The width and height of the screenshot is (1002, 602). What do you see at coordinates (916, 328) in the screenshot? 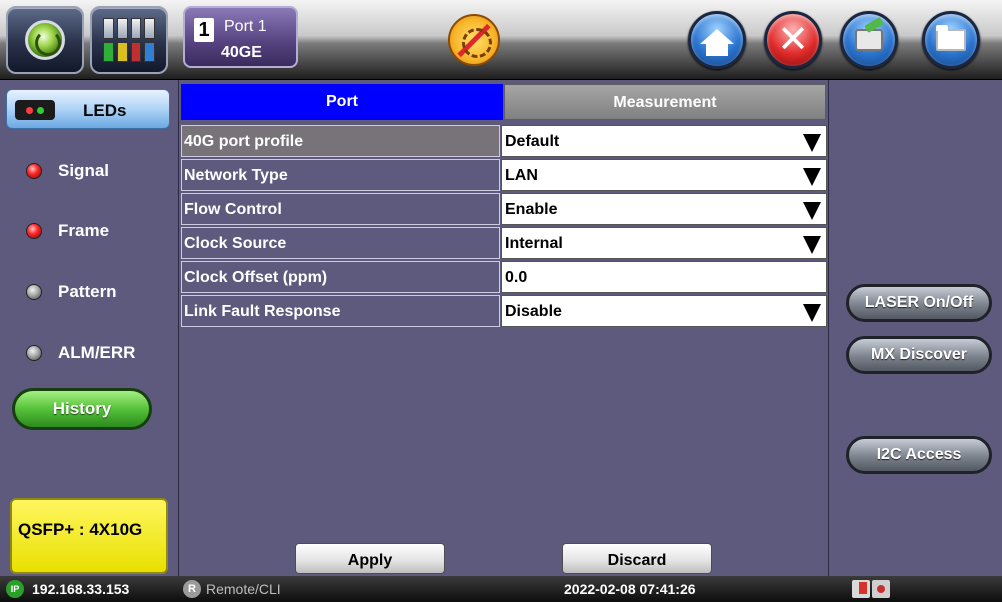
I see `right-panel: LASER On/Off MX Discover I2C Access` at bounding box center [916, 328].